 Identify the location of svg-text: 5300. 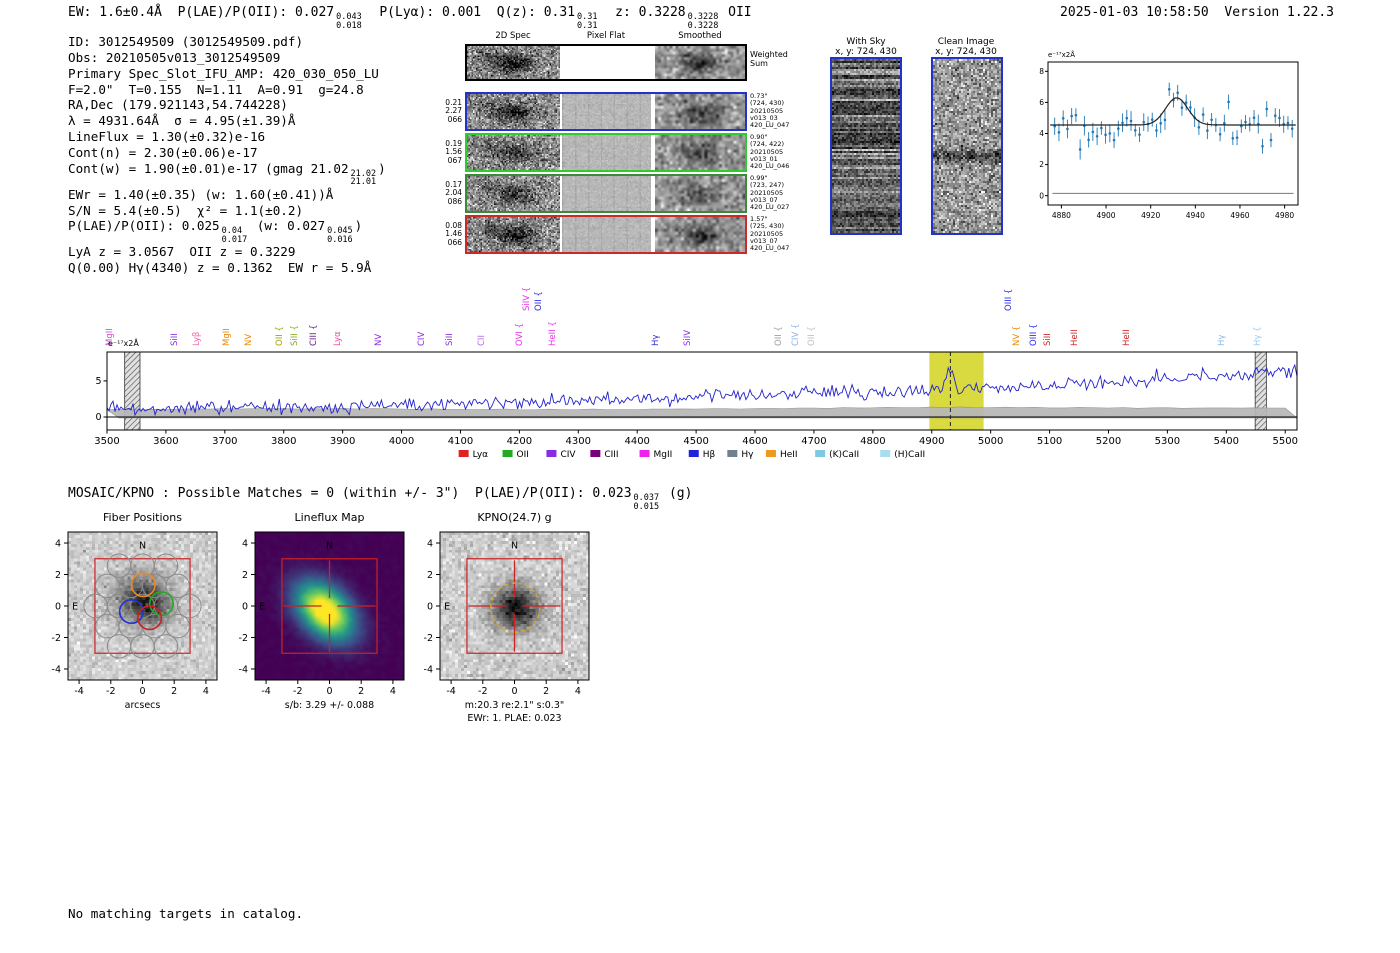
(1167, 441).